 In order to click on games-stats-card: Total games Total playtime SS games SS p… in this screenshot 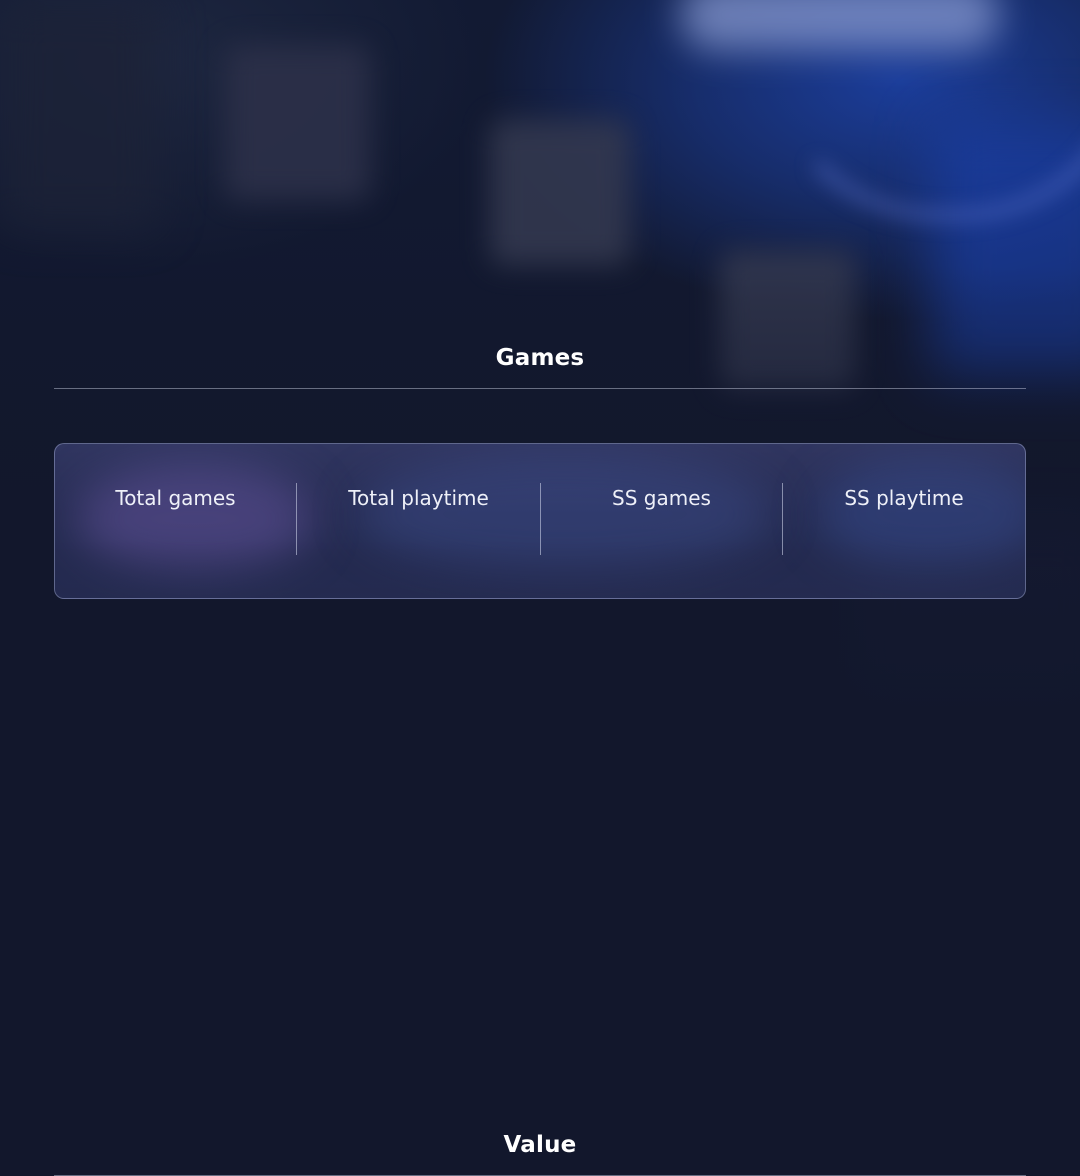, I will do `click(540, 521)`.